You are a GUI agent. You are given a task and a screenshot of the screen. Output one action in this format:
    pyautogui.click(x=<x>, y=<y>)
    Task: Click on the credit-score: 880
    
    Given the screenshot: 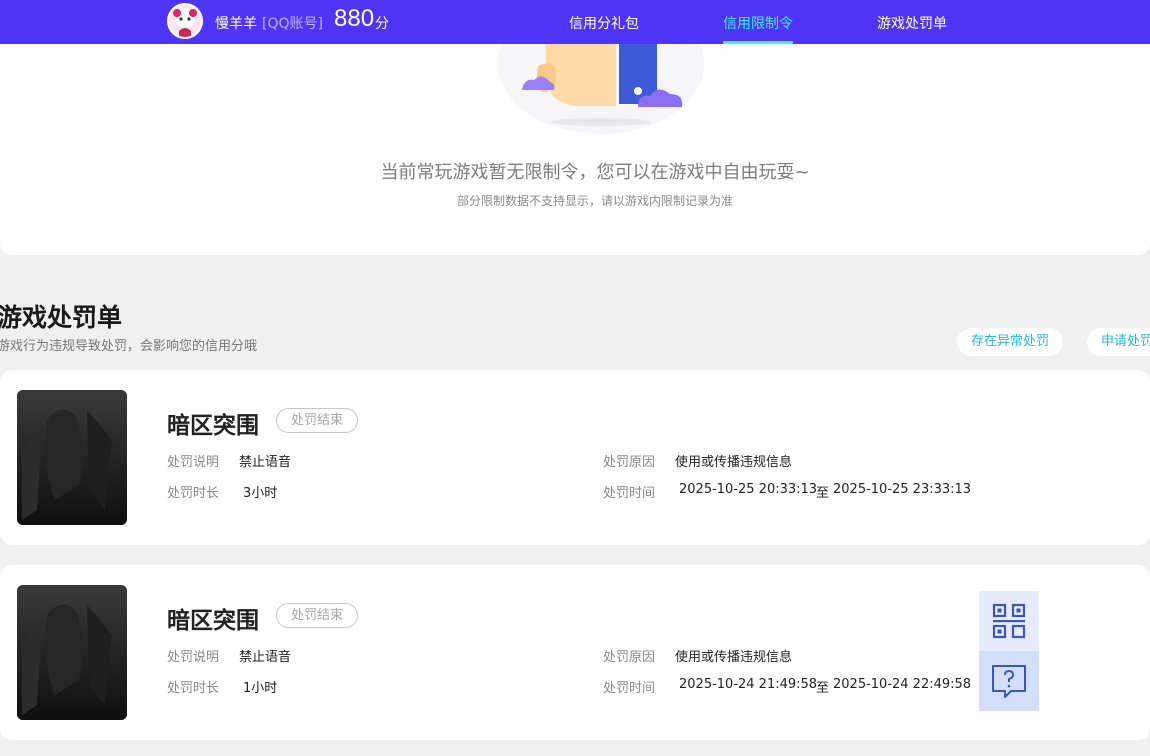 What is the action you would take?
    pyautogui.click(x=354, y=18)
    